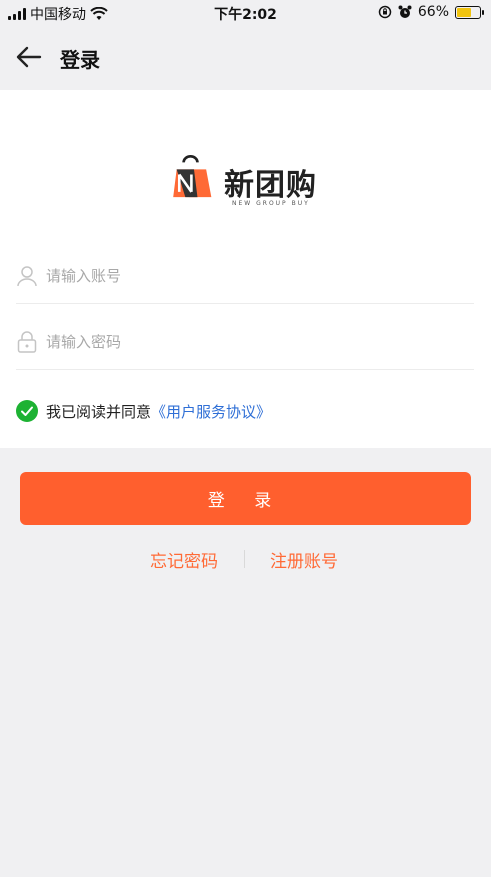 The image size is (491, 877). Describe the element at coordinates (304, 559) in the screenshot. I see `register-link: 注册账号` at that location.